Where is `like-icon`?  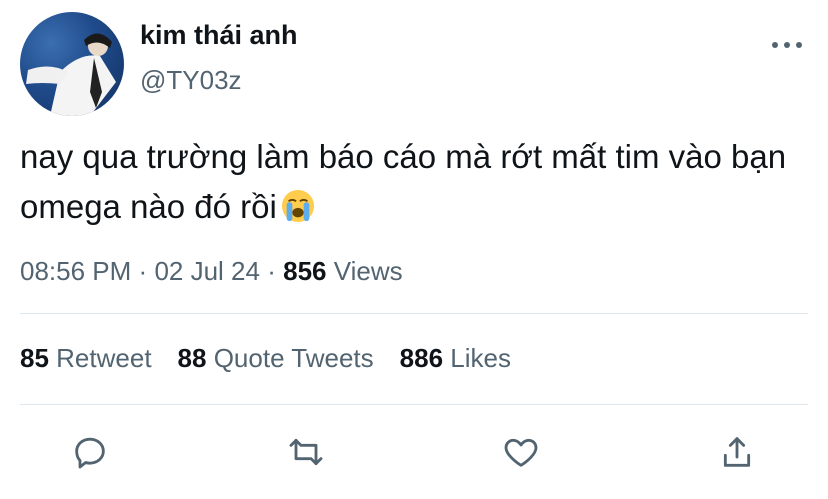
like-icon is located at coordinates (521, 452).